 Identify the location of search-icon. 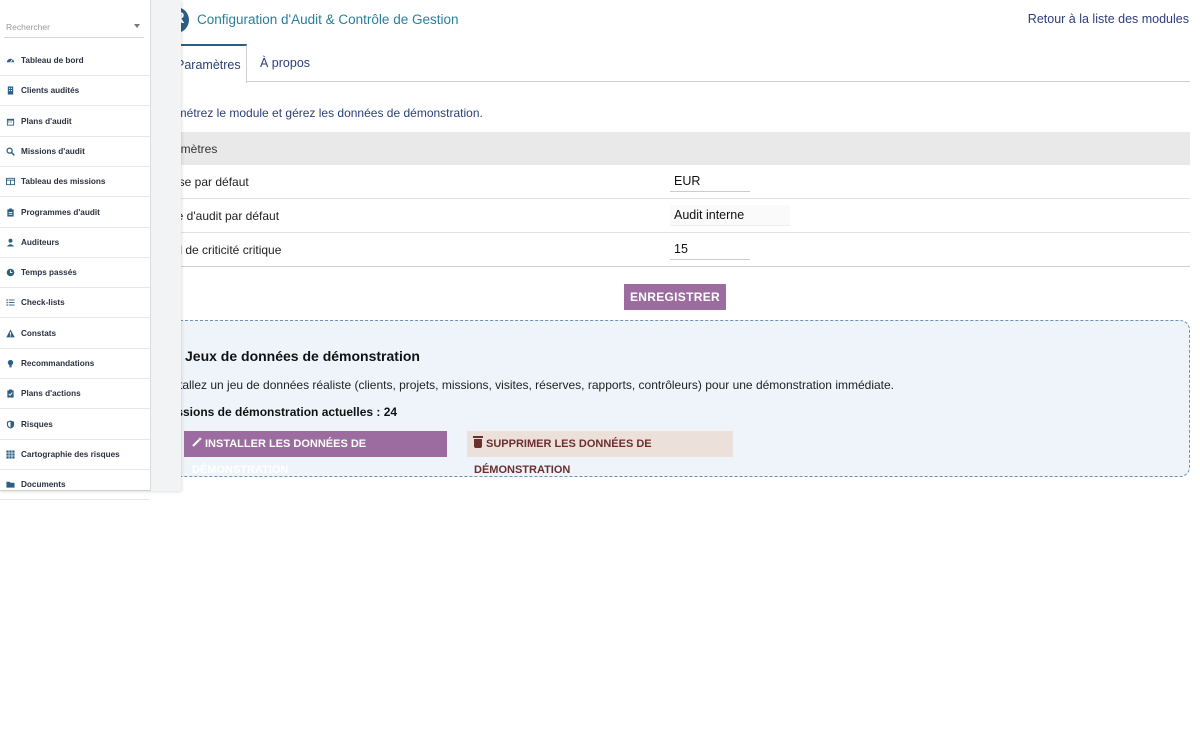
(10, 151).